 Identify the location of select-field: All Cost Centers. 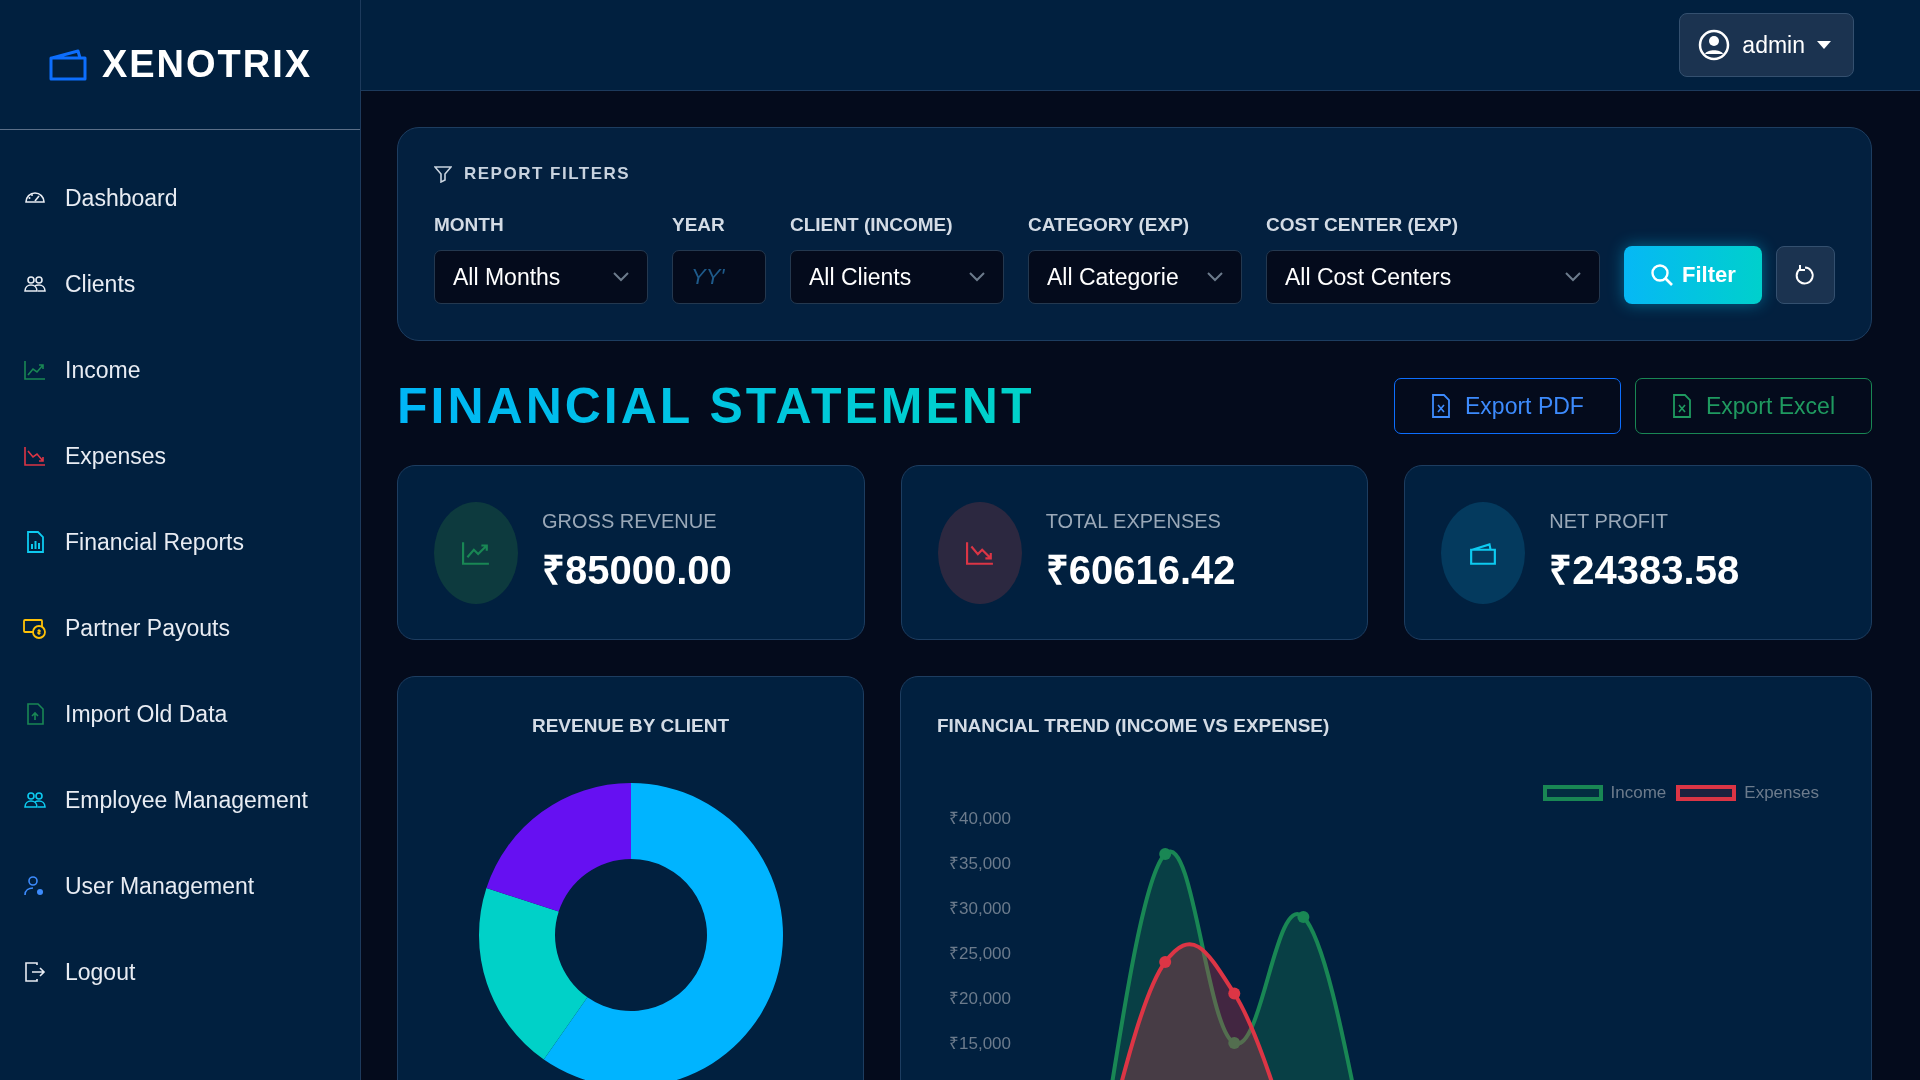
(1433, 277).